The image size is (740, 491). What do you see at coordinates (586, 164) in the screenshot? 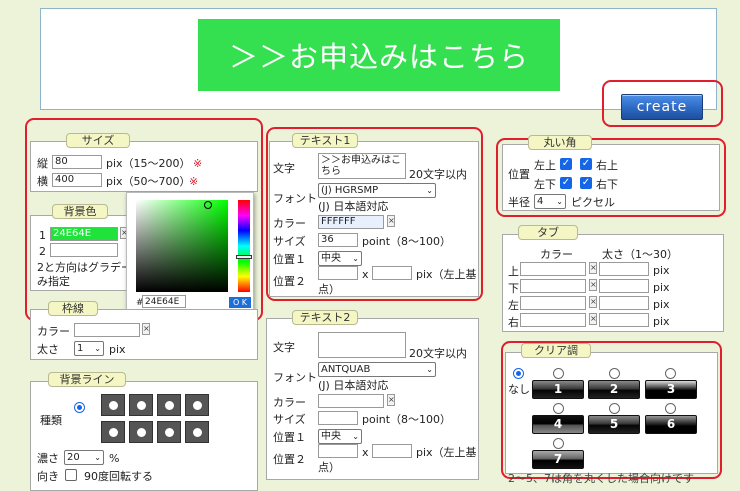
I see `corner-top-right-checkbox: ✓` at bounding box center [586, 164].